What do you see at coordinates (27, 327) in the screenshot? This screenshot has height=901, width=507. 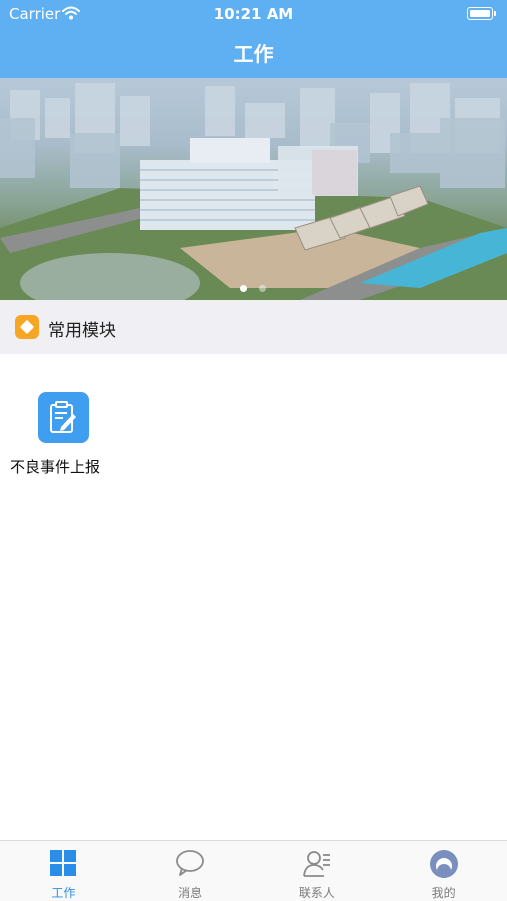 I see `diamond-badge-icon` at bounding box center [27, 327].